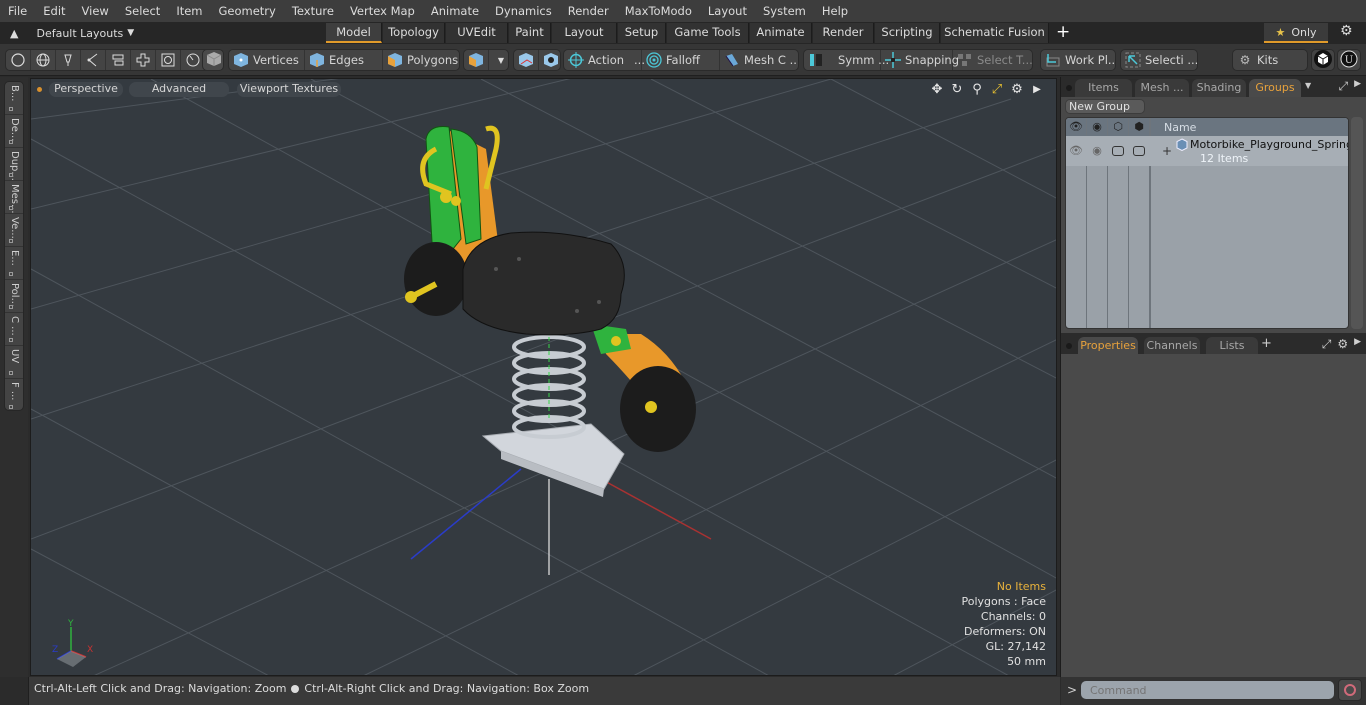 The image size is (1366, 705). Describe the element at coordinates (1108, 346) in the screenshot. I see `tab-properties: Properties` at that location.